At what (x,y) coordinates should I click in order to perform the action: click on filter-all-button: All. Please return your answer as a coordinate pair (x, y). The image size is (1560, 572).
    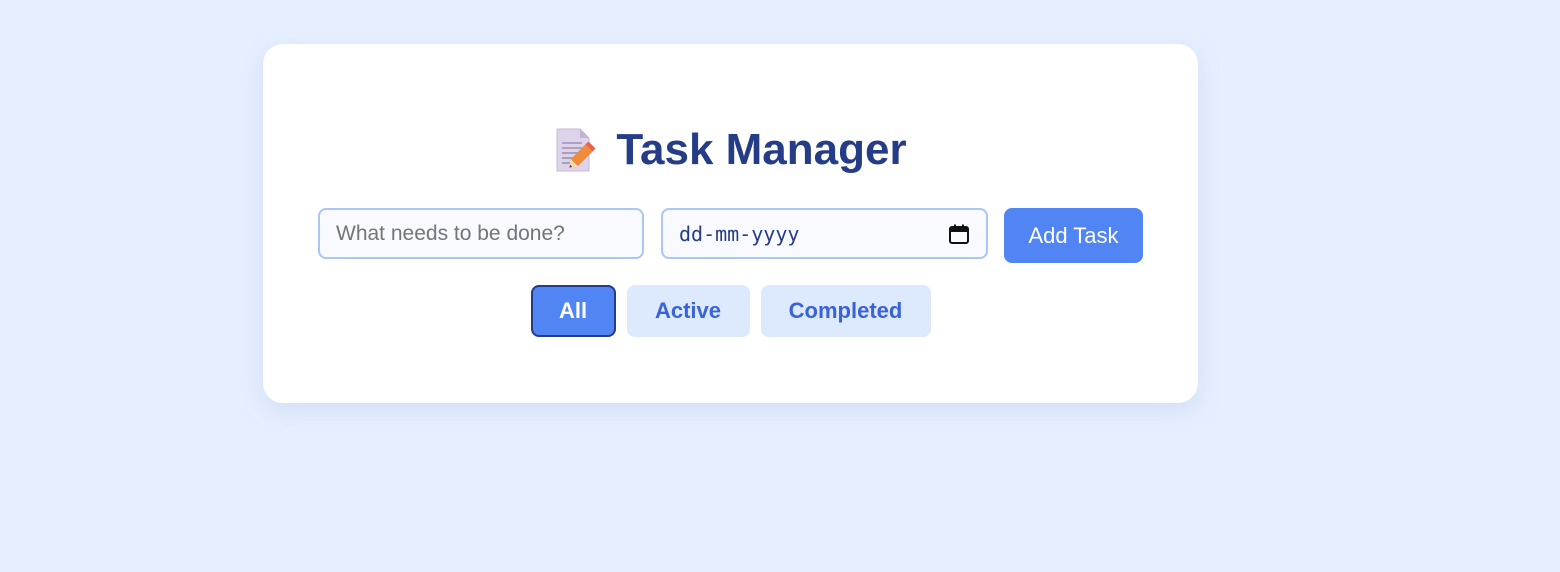
    Looking at the image, I should click on (573, 311).